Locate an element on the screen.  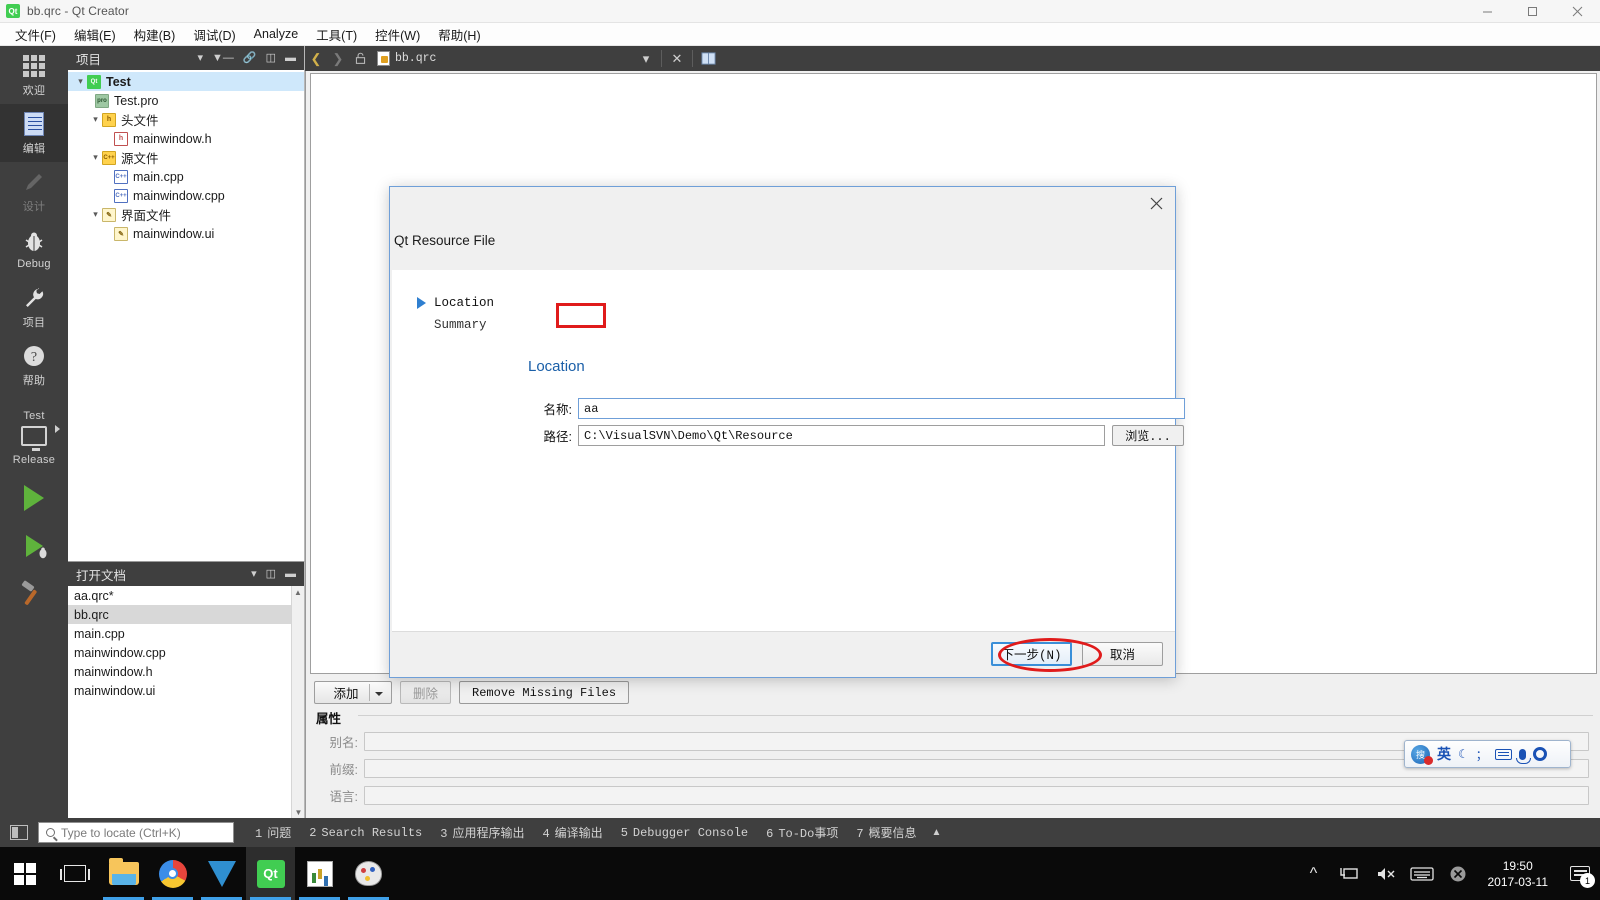
current-file-selector: bb.qrc is located at coordinates (506, 58).